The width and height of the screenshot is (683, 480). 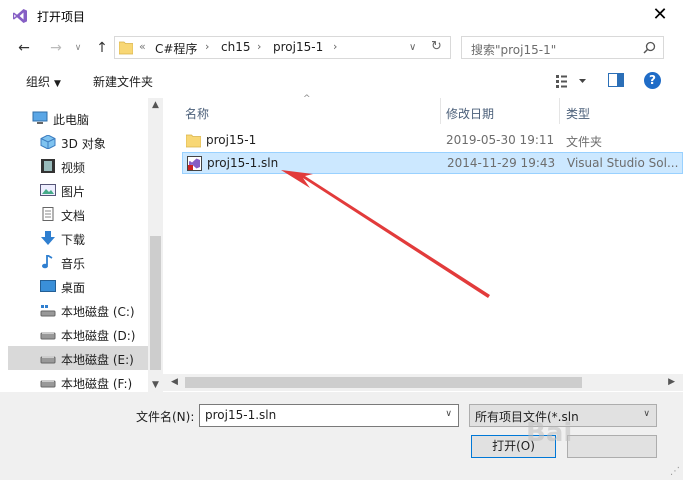 What do you see at coordinates (675, 471) in the screenshot?
I see `resize-grip-icon: ⋰` at bounding box center [675, 471].